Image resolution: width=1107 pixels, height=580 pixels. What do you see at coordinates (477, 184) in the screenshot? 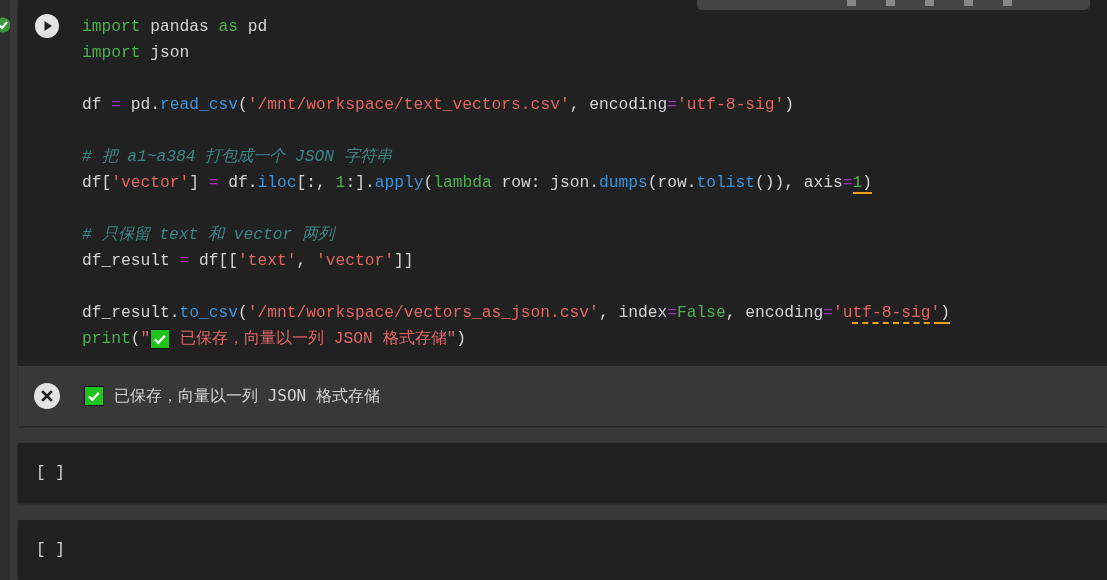
I see `code-line: df['vector'] = df.iloc[:, 1:].apply(lambda row: json.dumps(row.tolist()), axis=1)` at bounding box center [477, 184].